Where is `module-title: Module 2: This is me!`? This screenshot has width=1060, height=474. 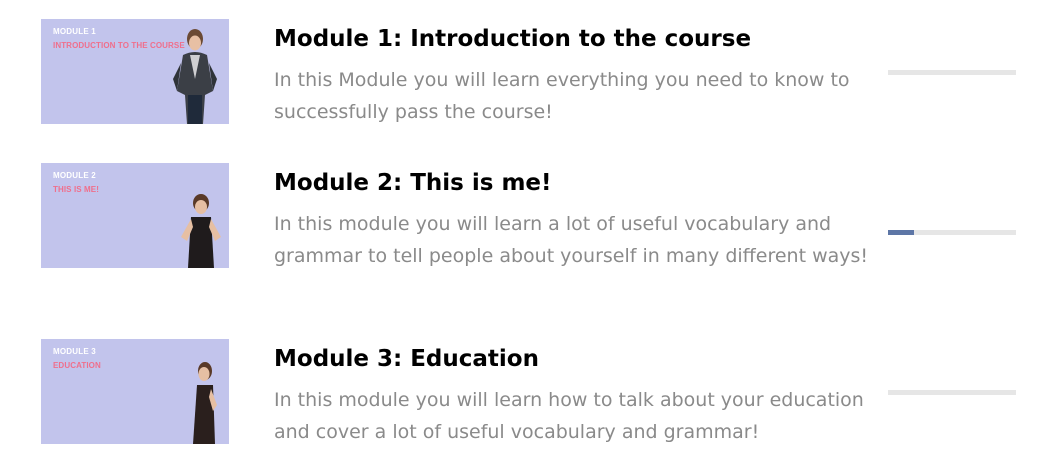 module-title: Module 2: This is me! is located at coordinates (413, 183).